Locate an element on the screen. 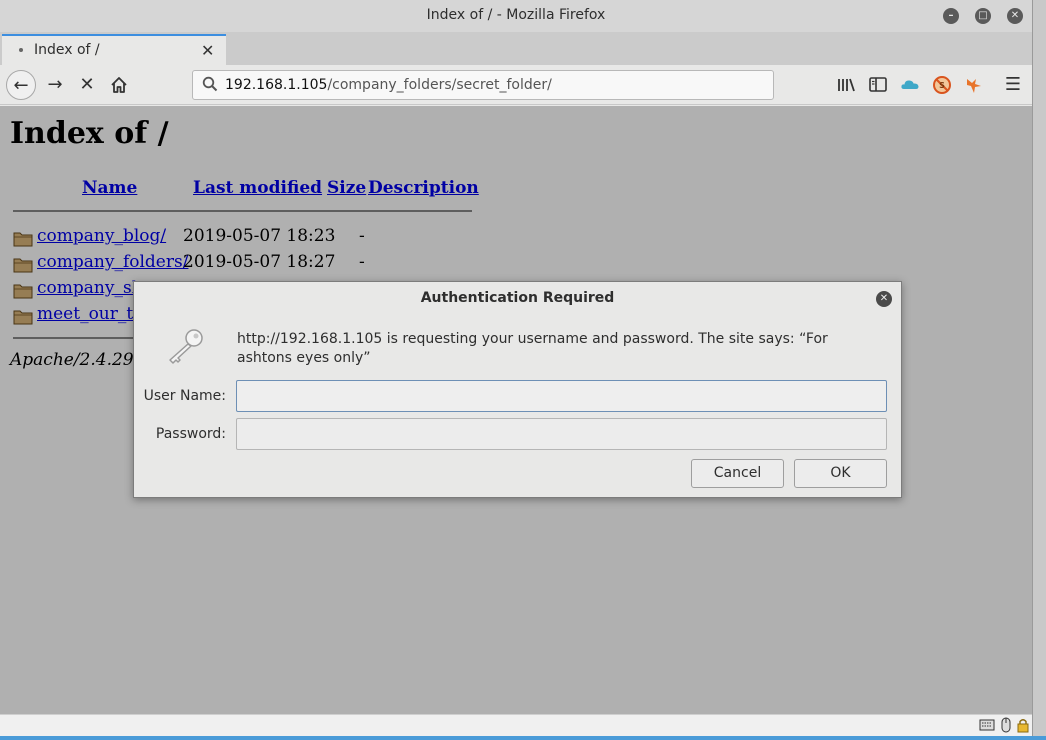 This screenshot has width=1046, height=740. back-button: ← is located at coordinates (21, 85).